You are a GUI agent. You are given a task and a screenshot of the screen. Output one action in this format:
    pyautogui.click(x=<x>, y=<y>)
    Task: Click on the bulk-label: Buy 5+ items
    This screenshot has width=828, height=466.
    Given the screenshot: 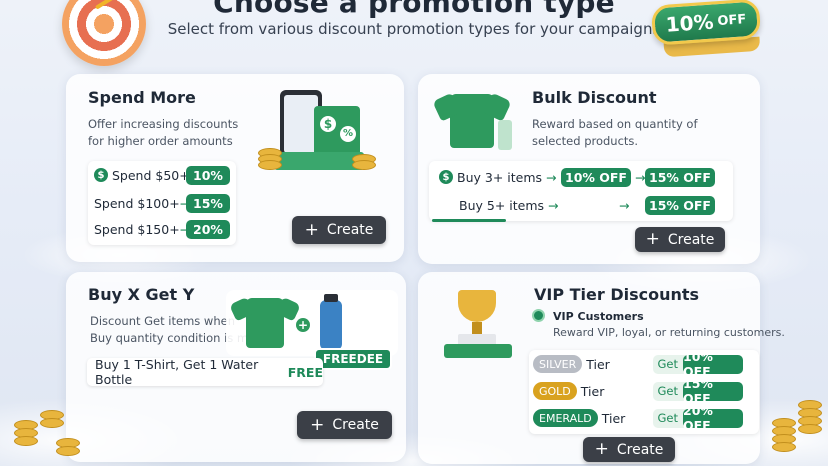 What is the action you would take?
    pyautogui.click(x=502, y=205)
    